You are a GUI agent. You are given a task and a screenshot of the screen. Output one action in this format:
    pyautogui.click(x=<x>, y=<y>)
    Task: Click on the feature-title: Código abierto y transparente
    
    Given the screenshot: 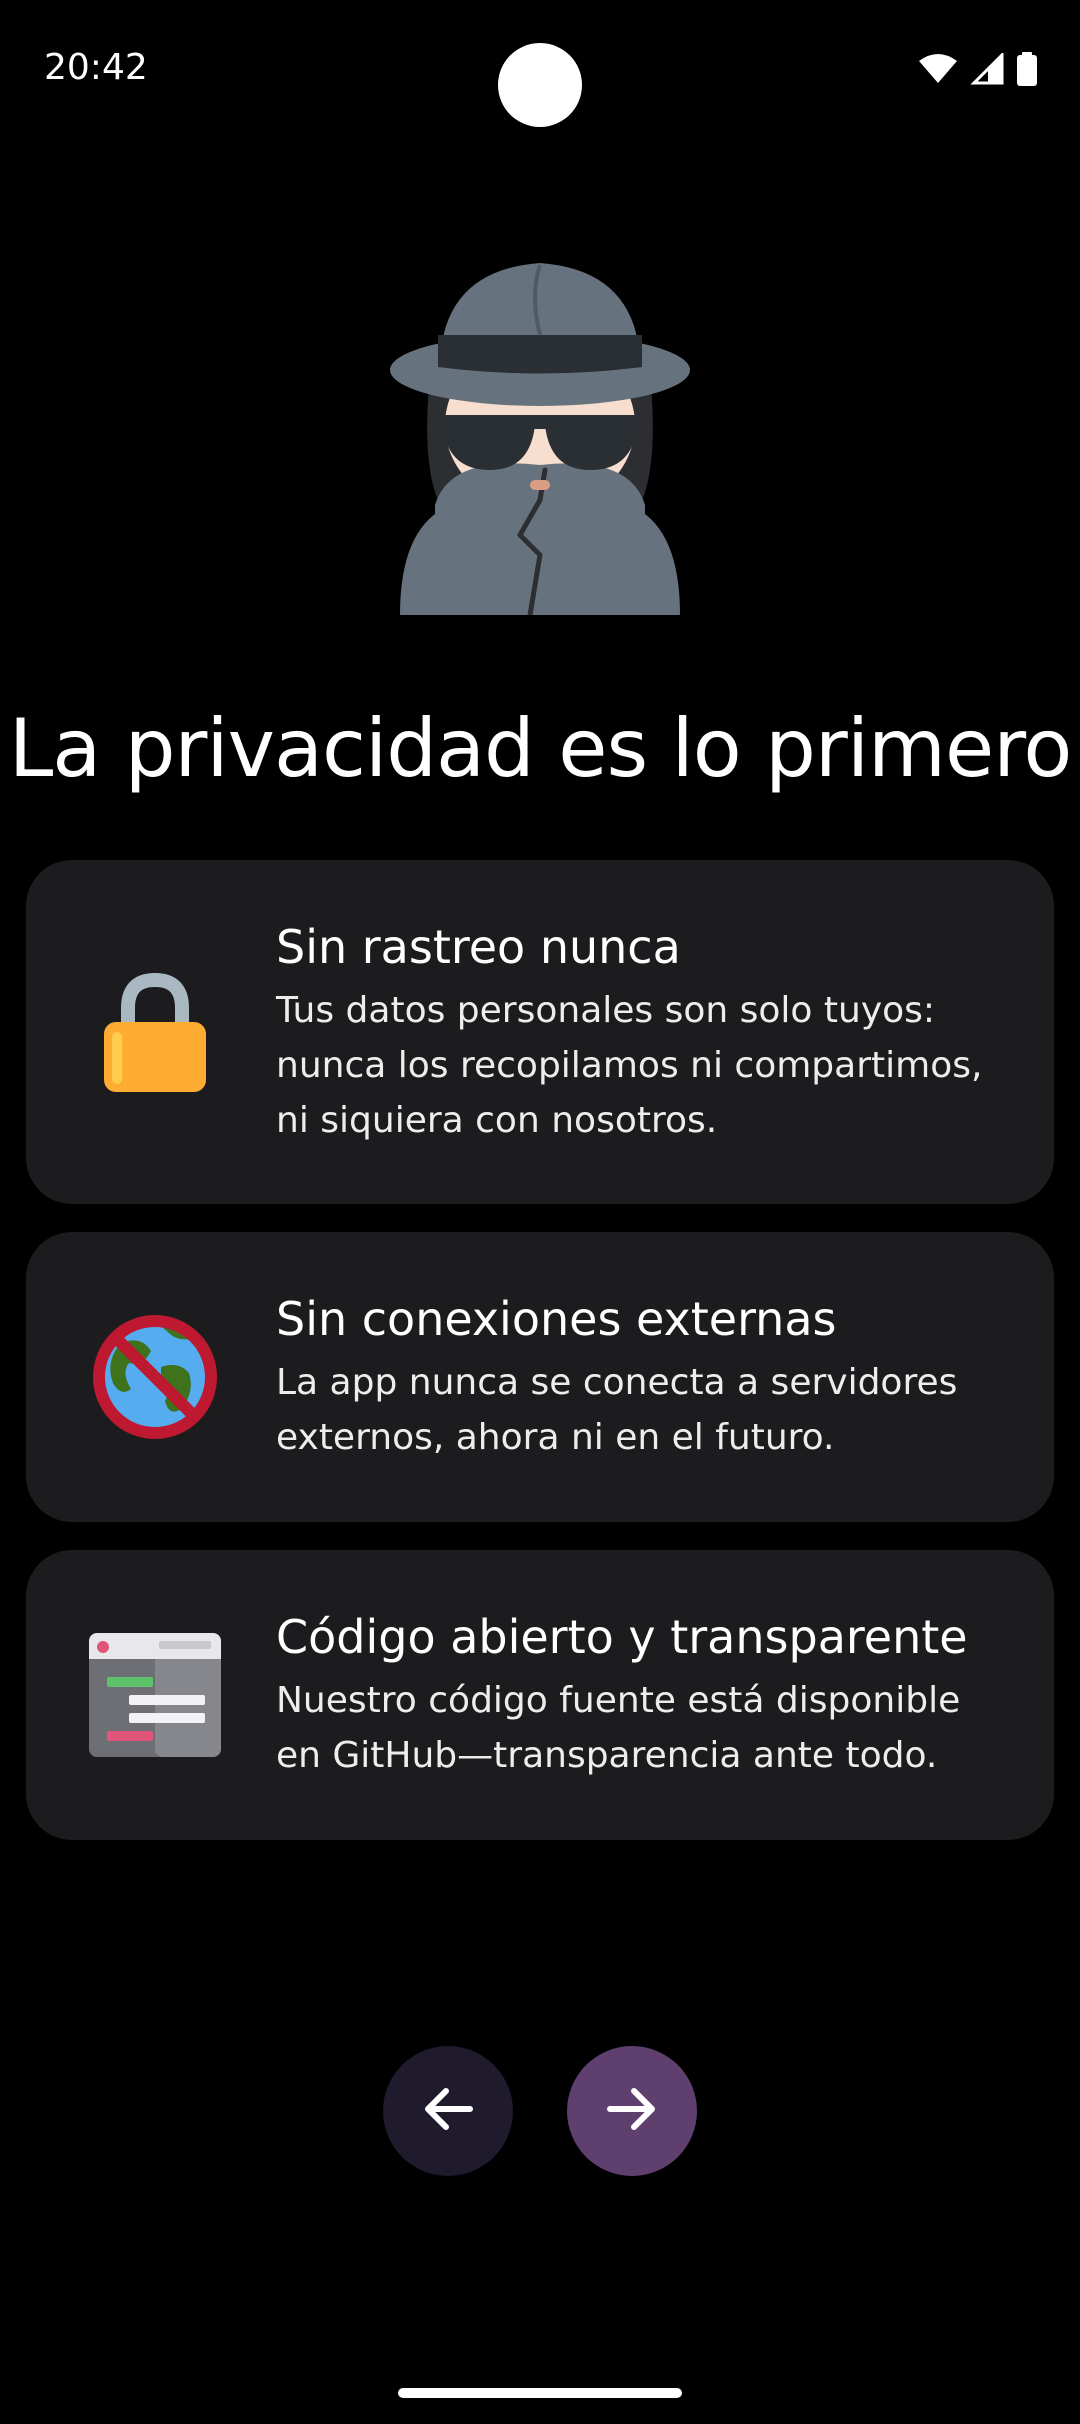 What is the action you would take?
    pyautogui.click(x=622, y=1637)
    